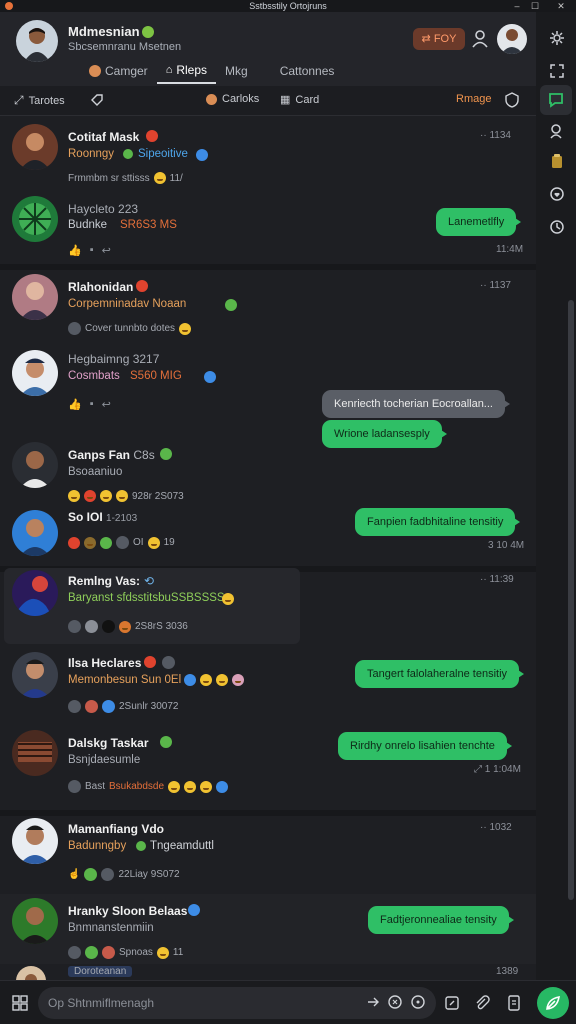 The width and height of the screenshot is (576, 1024). Describe the element at coordinates (480, 39) in the screenshot. I see `user-icon` at that location.